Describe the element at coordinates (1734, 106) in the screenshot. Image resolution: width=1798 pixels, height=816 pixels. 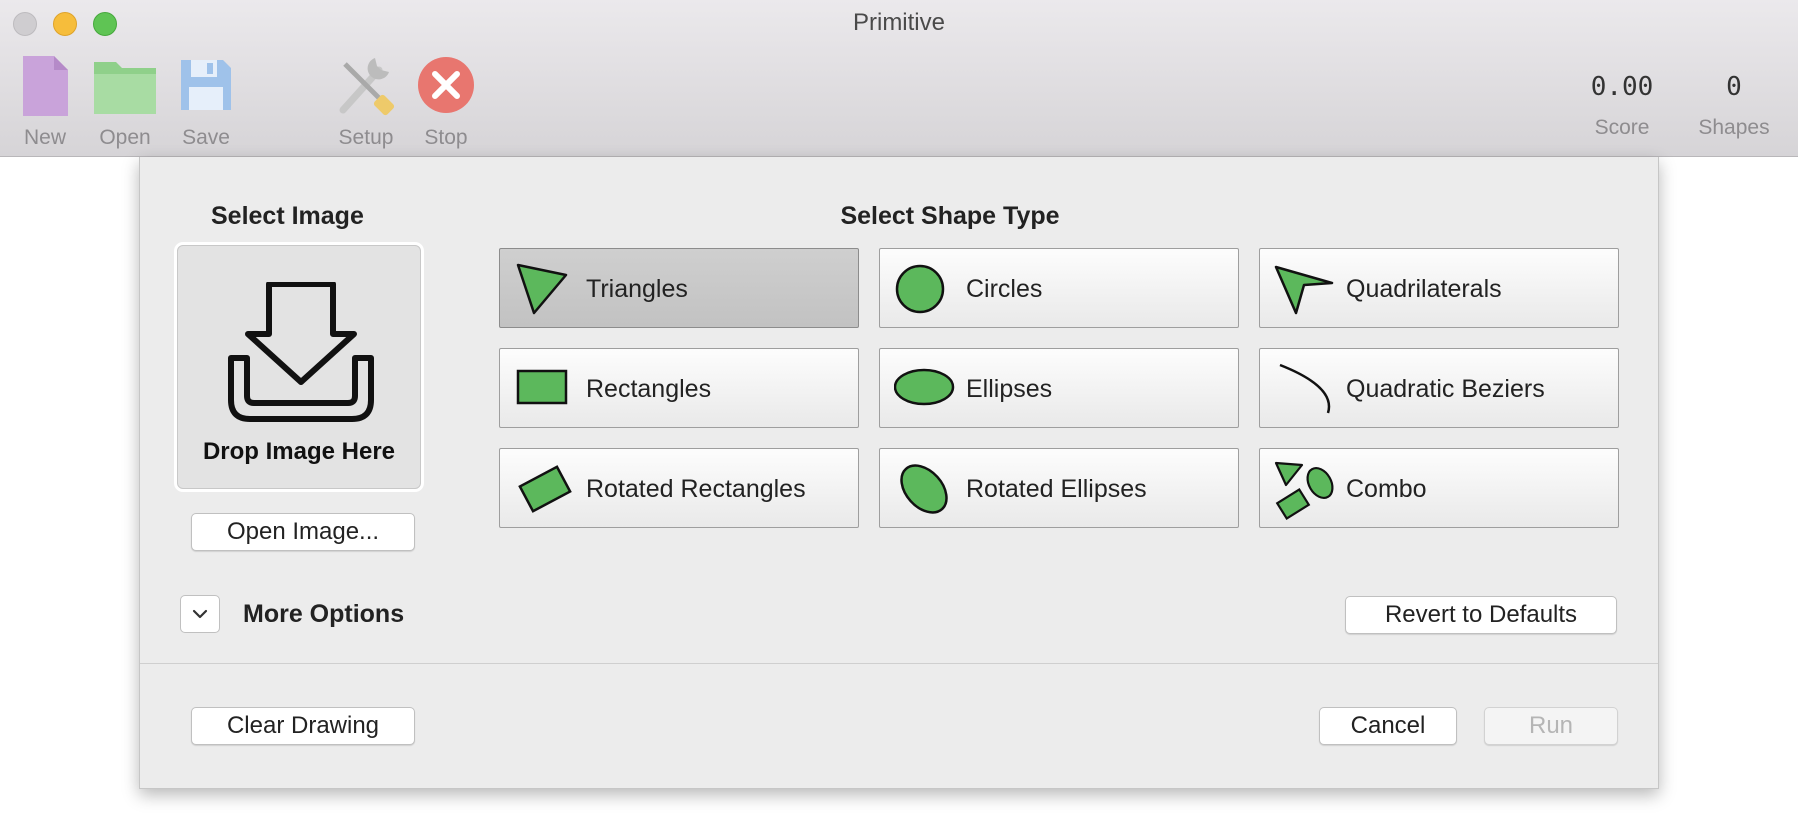
I see `shapes-display: 0 Shapes` at that location.